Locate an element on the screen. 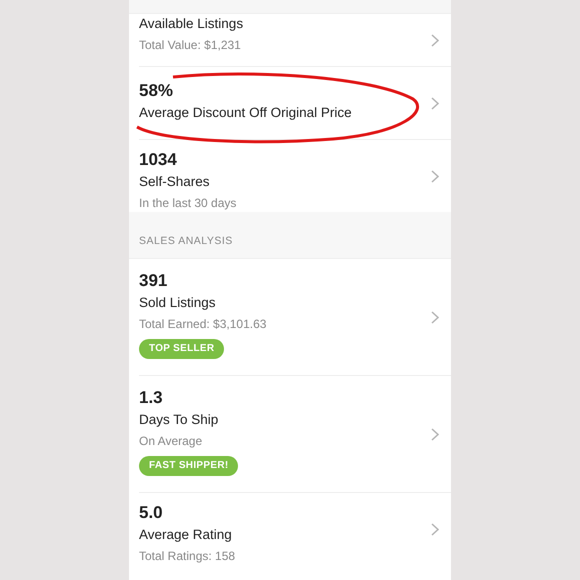 This screenshot has height=580, width=580. stat-subtitle: Total Value: $1,231 is located at coordinates (190, 45).